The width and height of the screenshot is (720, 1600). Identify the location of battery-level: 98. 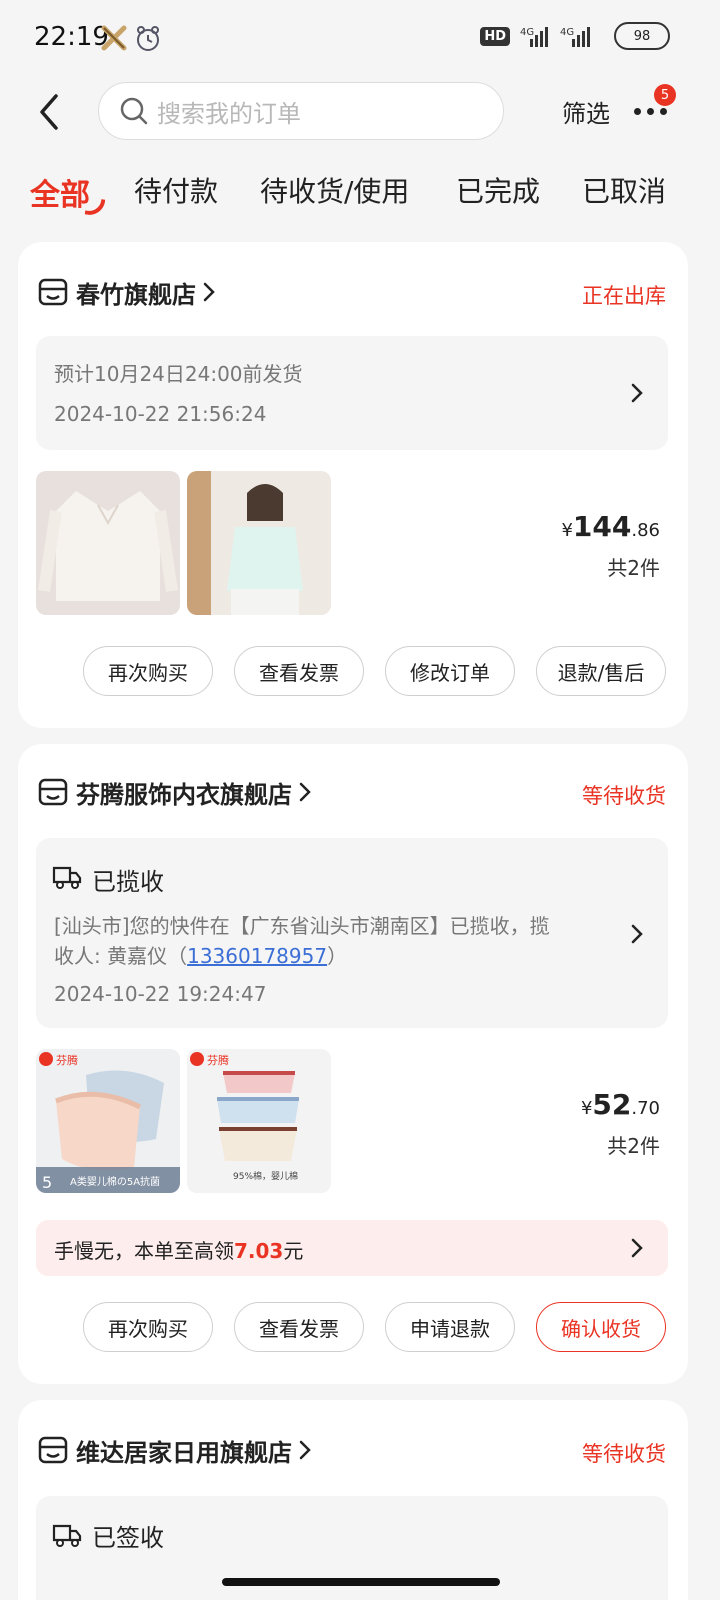
(642, 36).